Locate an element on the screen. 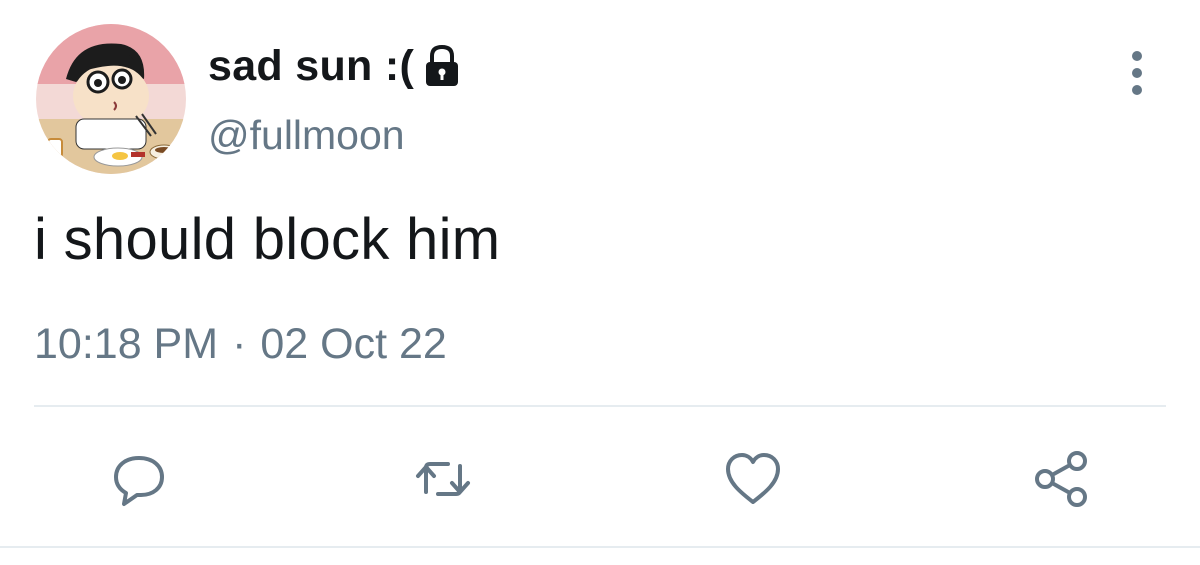 This screenshot has width=1200, height=565. avatar is located at coordinates (111, 99).